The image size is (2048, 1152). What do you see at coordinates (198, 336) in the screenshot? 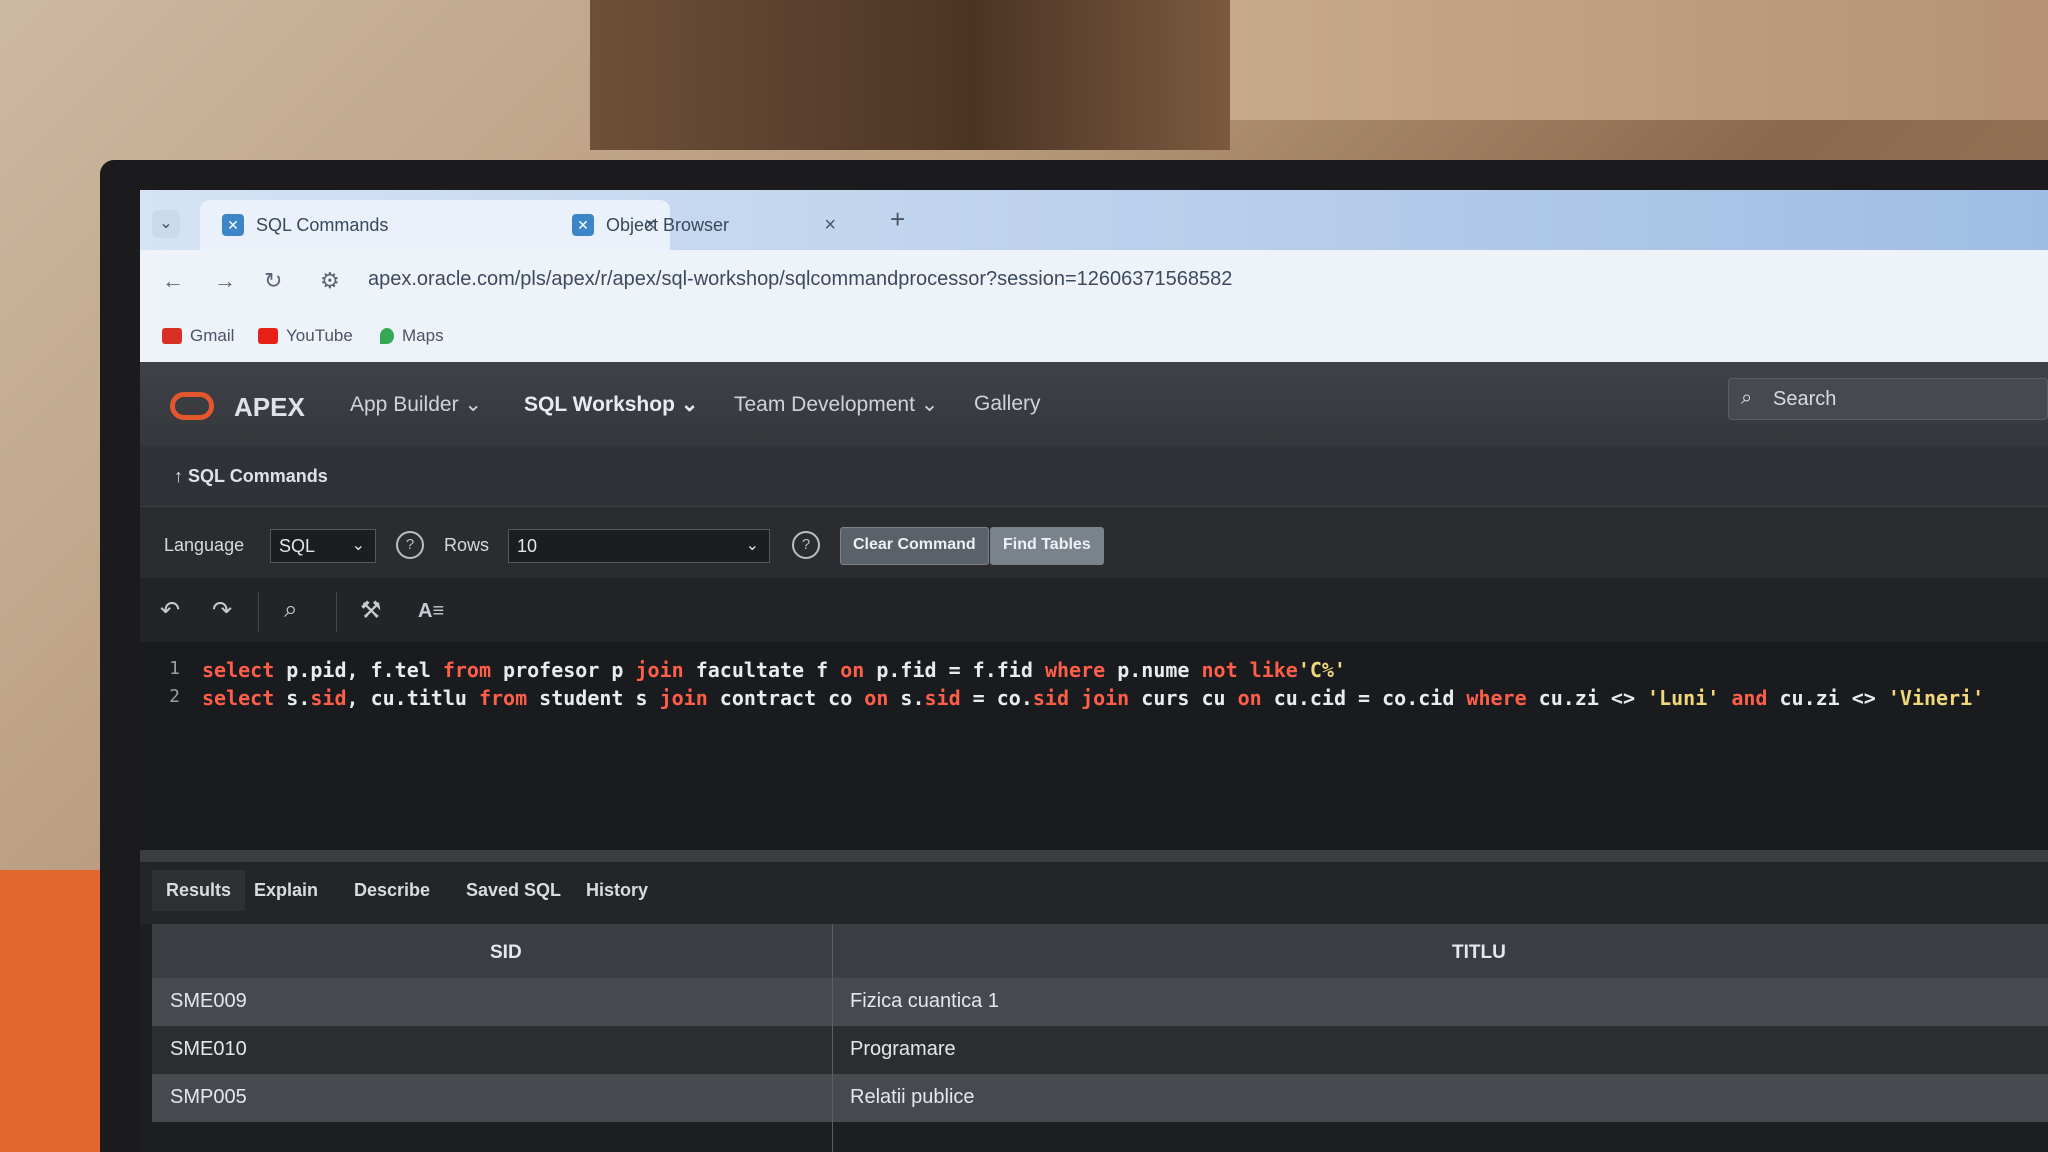
I see `bookmark-gmail: Gmail` at bounding box center [198, 336].